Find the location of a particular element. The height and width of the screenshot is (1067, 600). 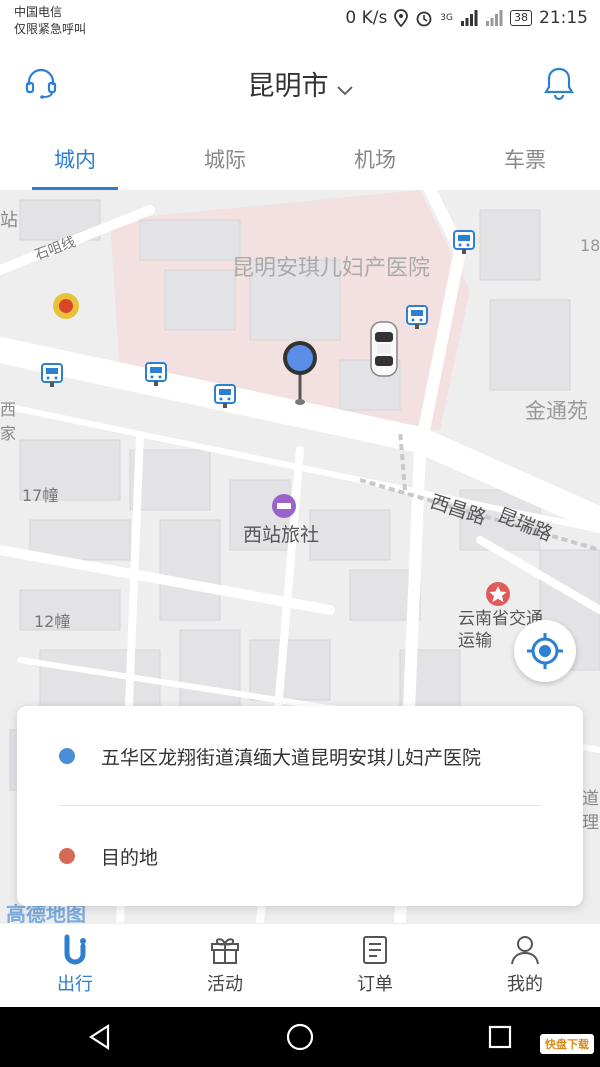

recents-square-icon is located at coordinates (500, 1037).